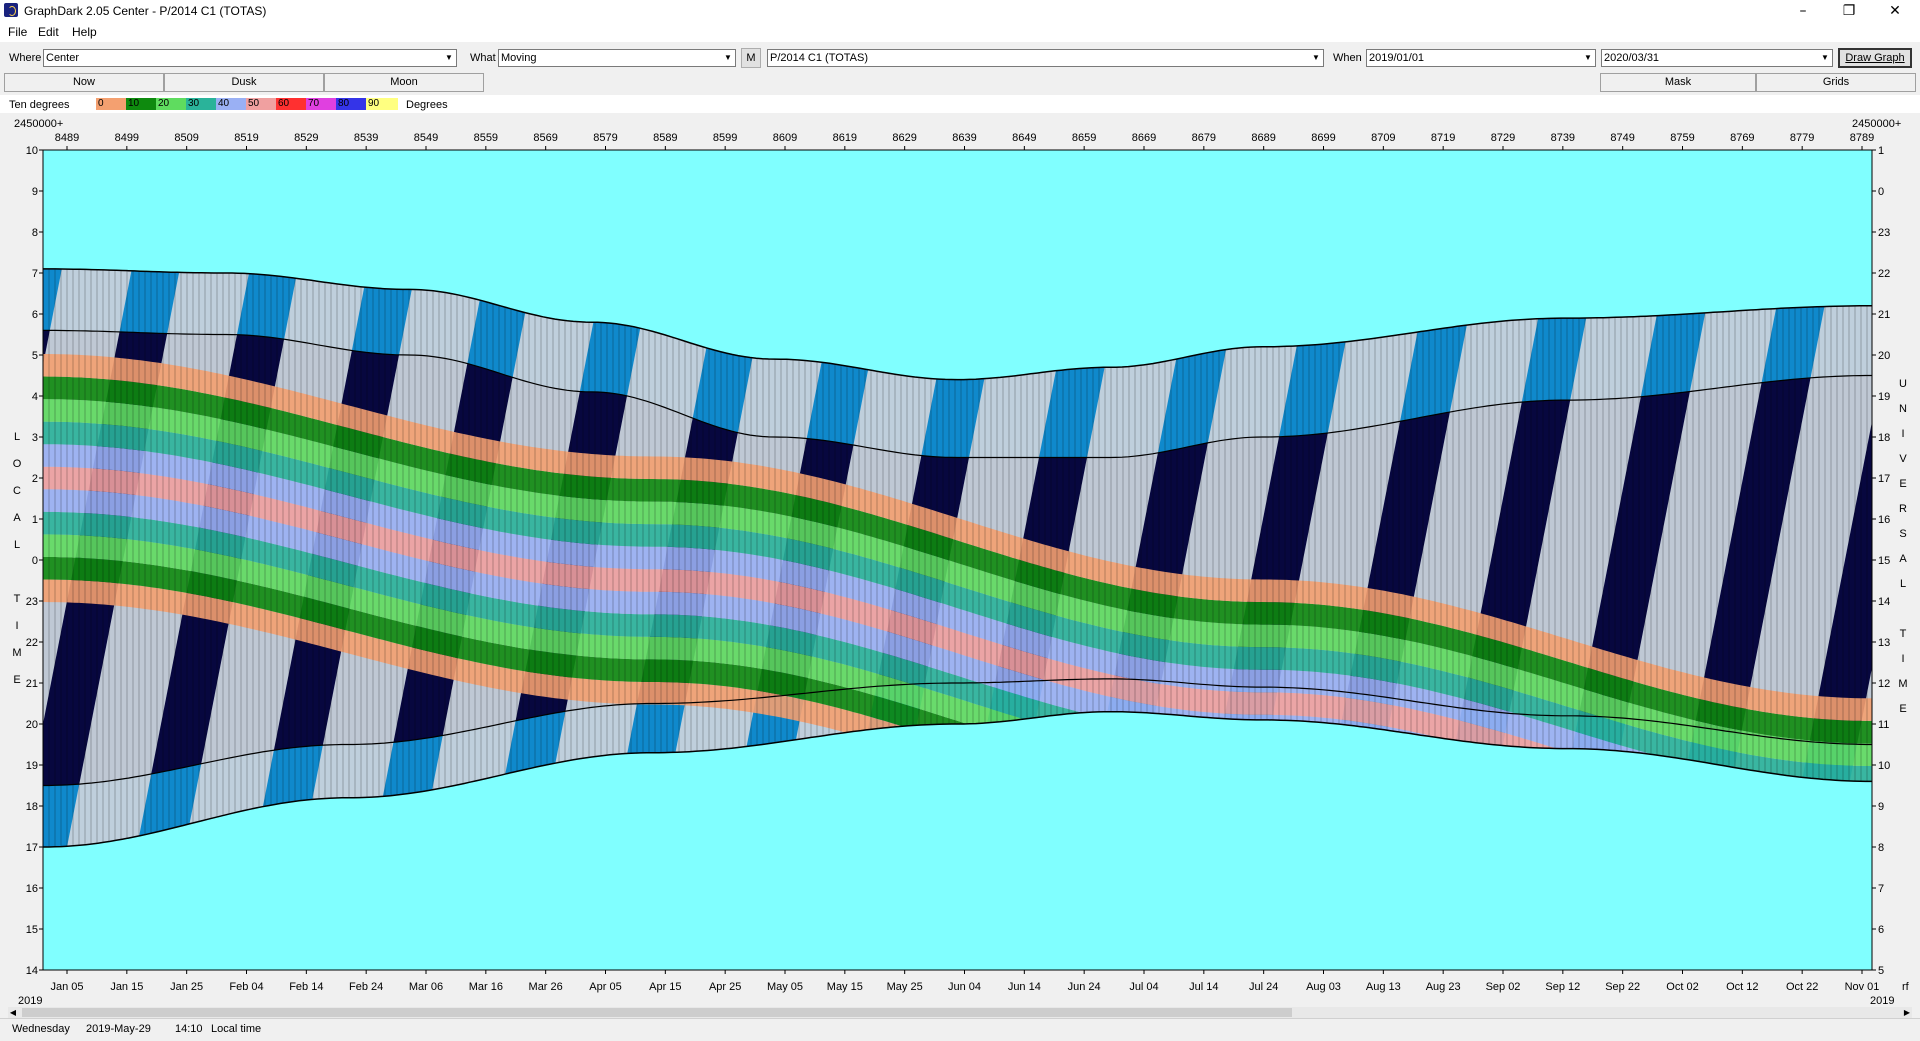 Image resolution: width=1920 pixels, height=1041 pixels. What do you see at coordinates (819, 58) in the screenshot?
I see `object-value: P/2014 C1 (TOTAS)` at bounding box center [819, 58].